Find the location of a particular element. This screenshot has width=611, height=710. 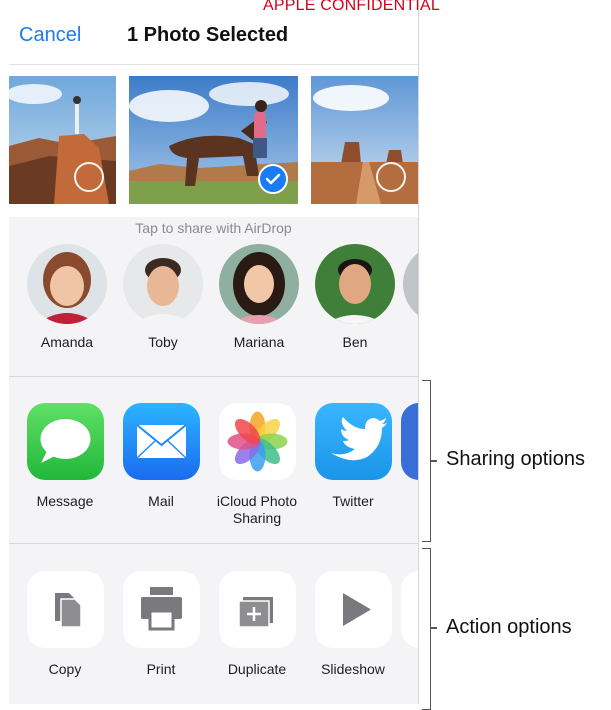

app-label: Twitter is located at coordinates (353, 501).